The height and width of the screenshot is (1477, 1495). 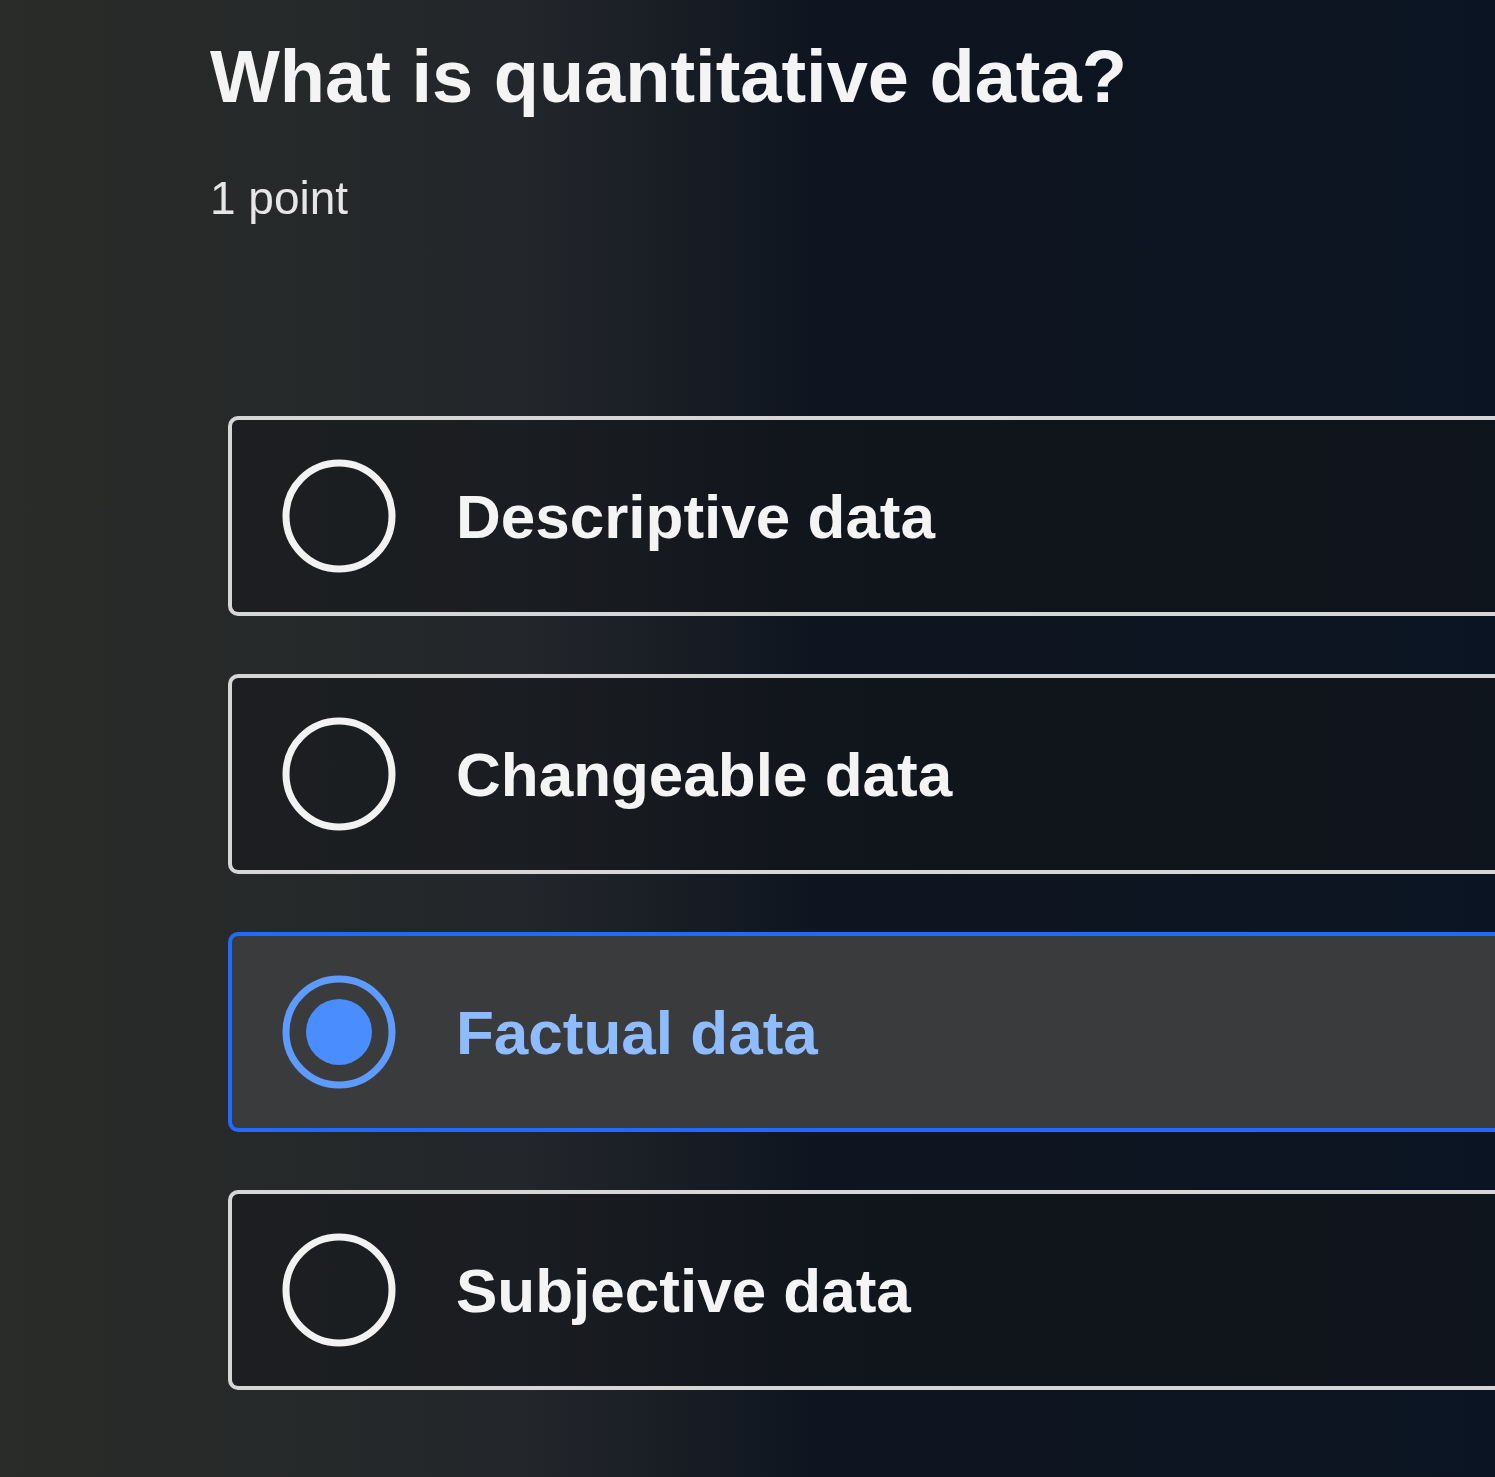 What do you see at coordinates (861, 516) in the screenshot?
I see `answer-option: Descriptive data` at bounding box center [861, 516].